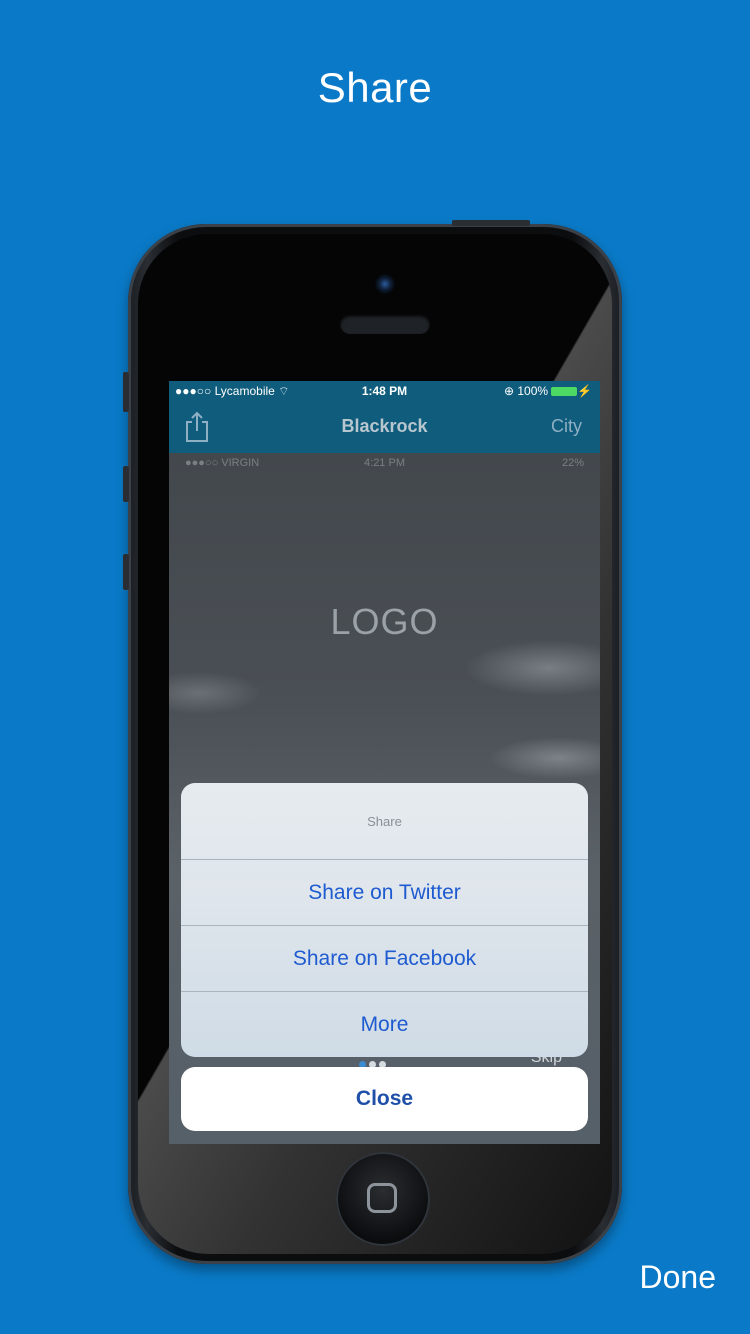 This screenshot has height=1334, width=750. I want to click on inner-status-bar: ●●●○○ VIRGIN 4:21 PM 22%, so click(384, 465).